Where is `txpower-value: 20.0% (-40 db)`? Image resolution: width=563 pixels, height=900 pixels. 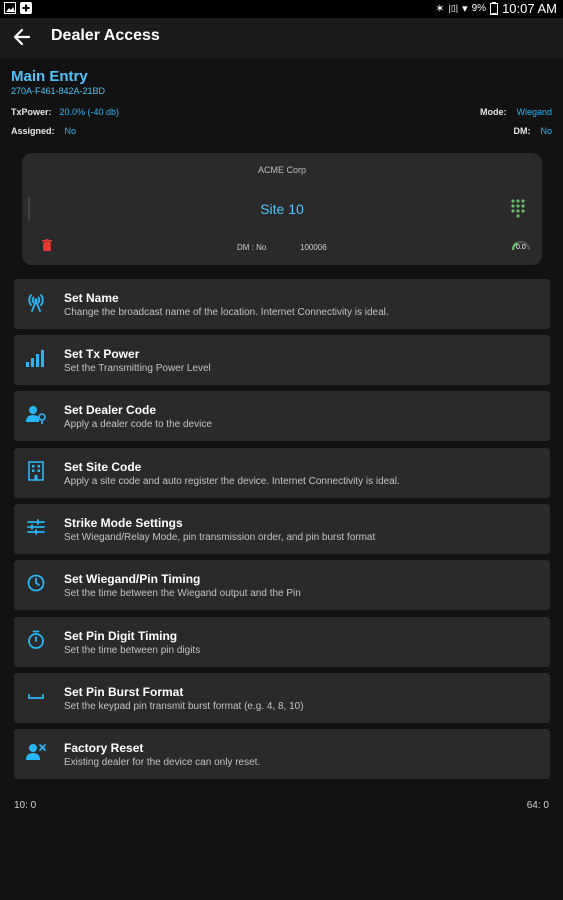 txpower-value: 20.0% (-40 db) is located at coordinates (89, 112).